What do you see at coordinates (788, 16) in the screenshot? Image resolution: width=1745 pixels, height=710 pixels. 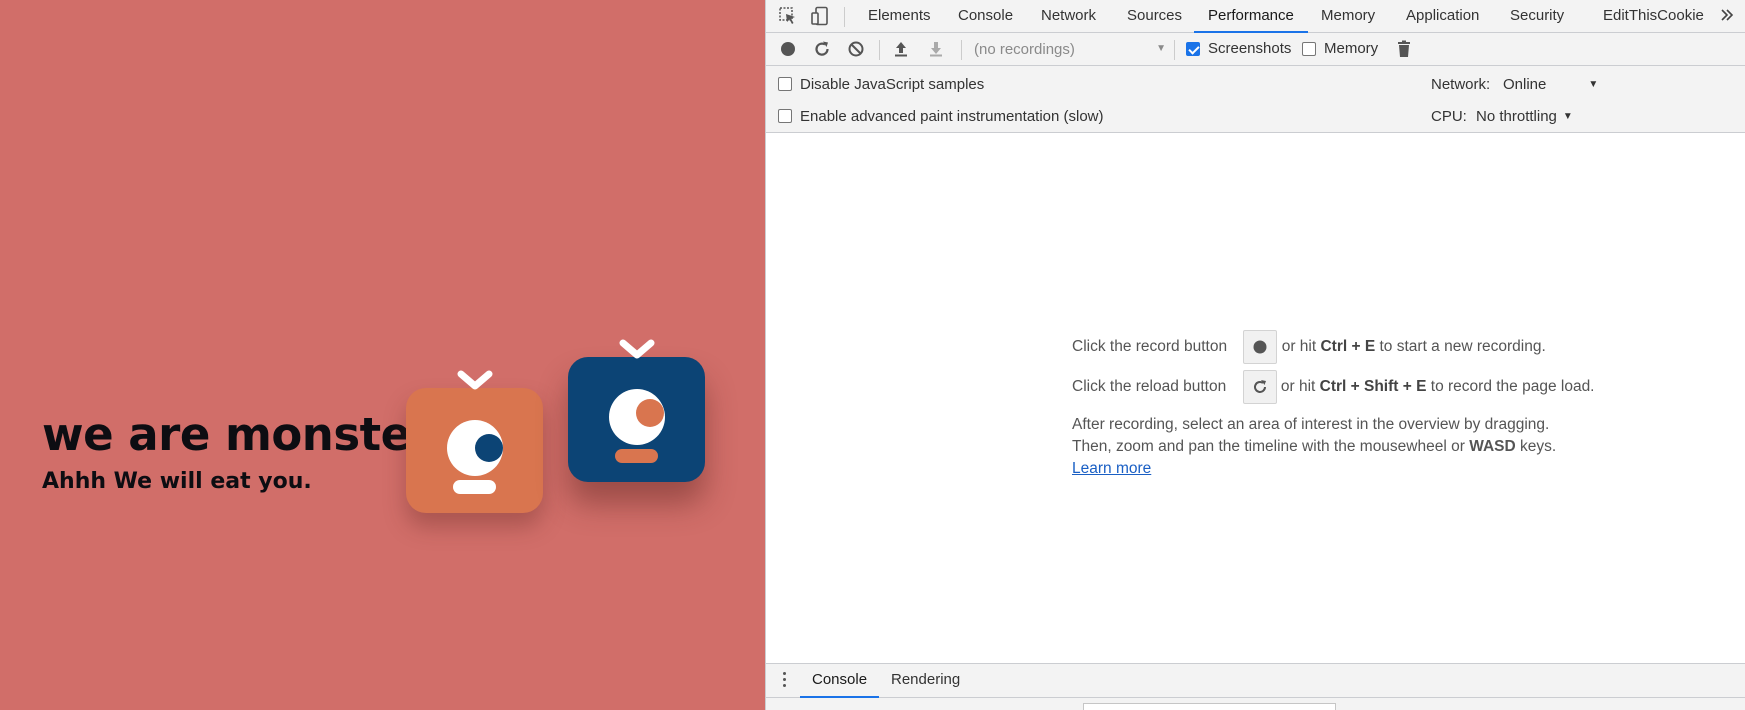 I see `inspect-element-icon` at bounding box center [788, 16].